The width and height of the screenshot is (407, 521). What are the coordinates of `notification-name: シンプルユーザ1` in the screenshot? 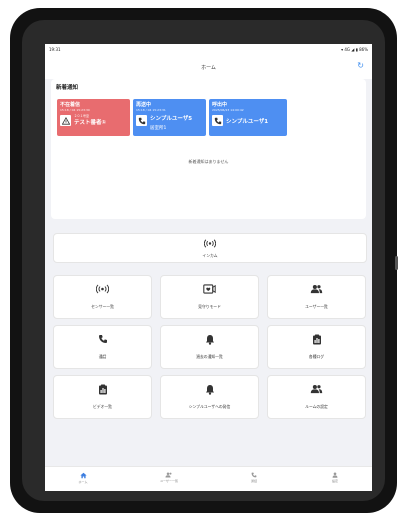 It's located at (247, 122).